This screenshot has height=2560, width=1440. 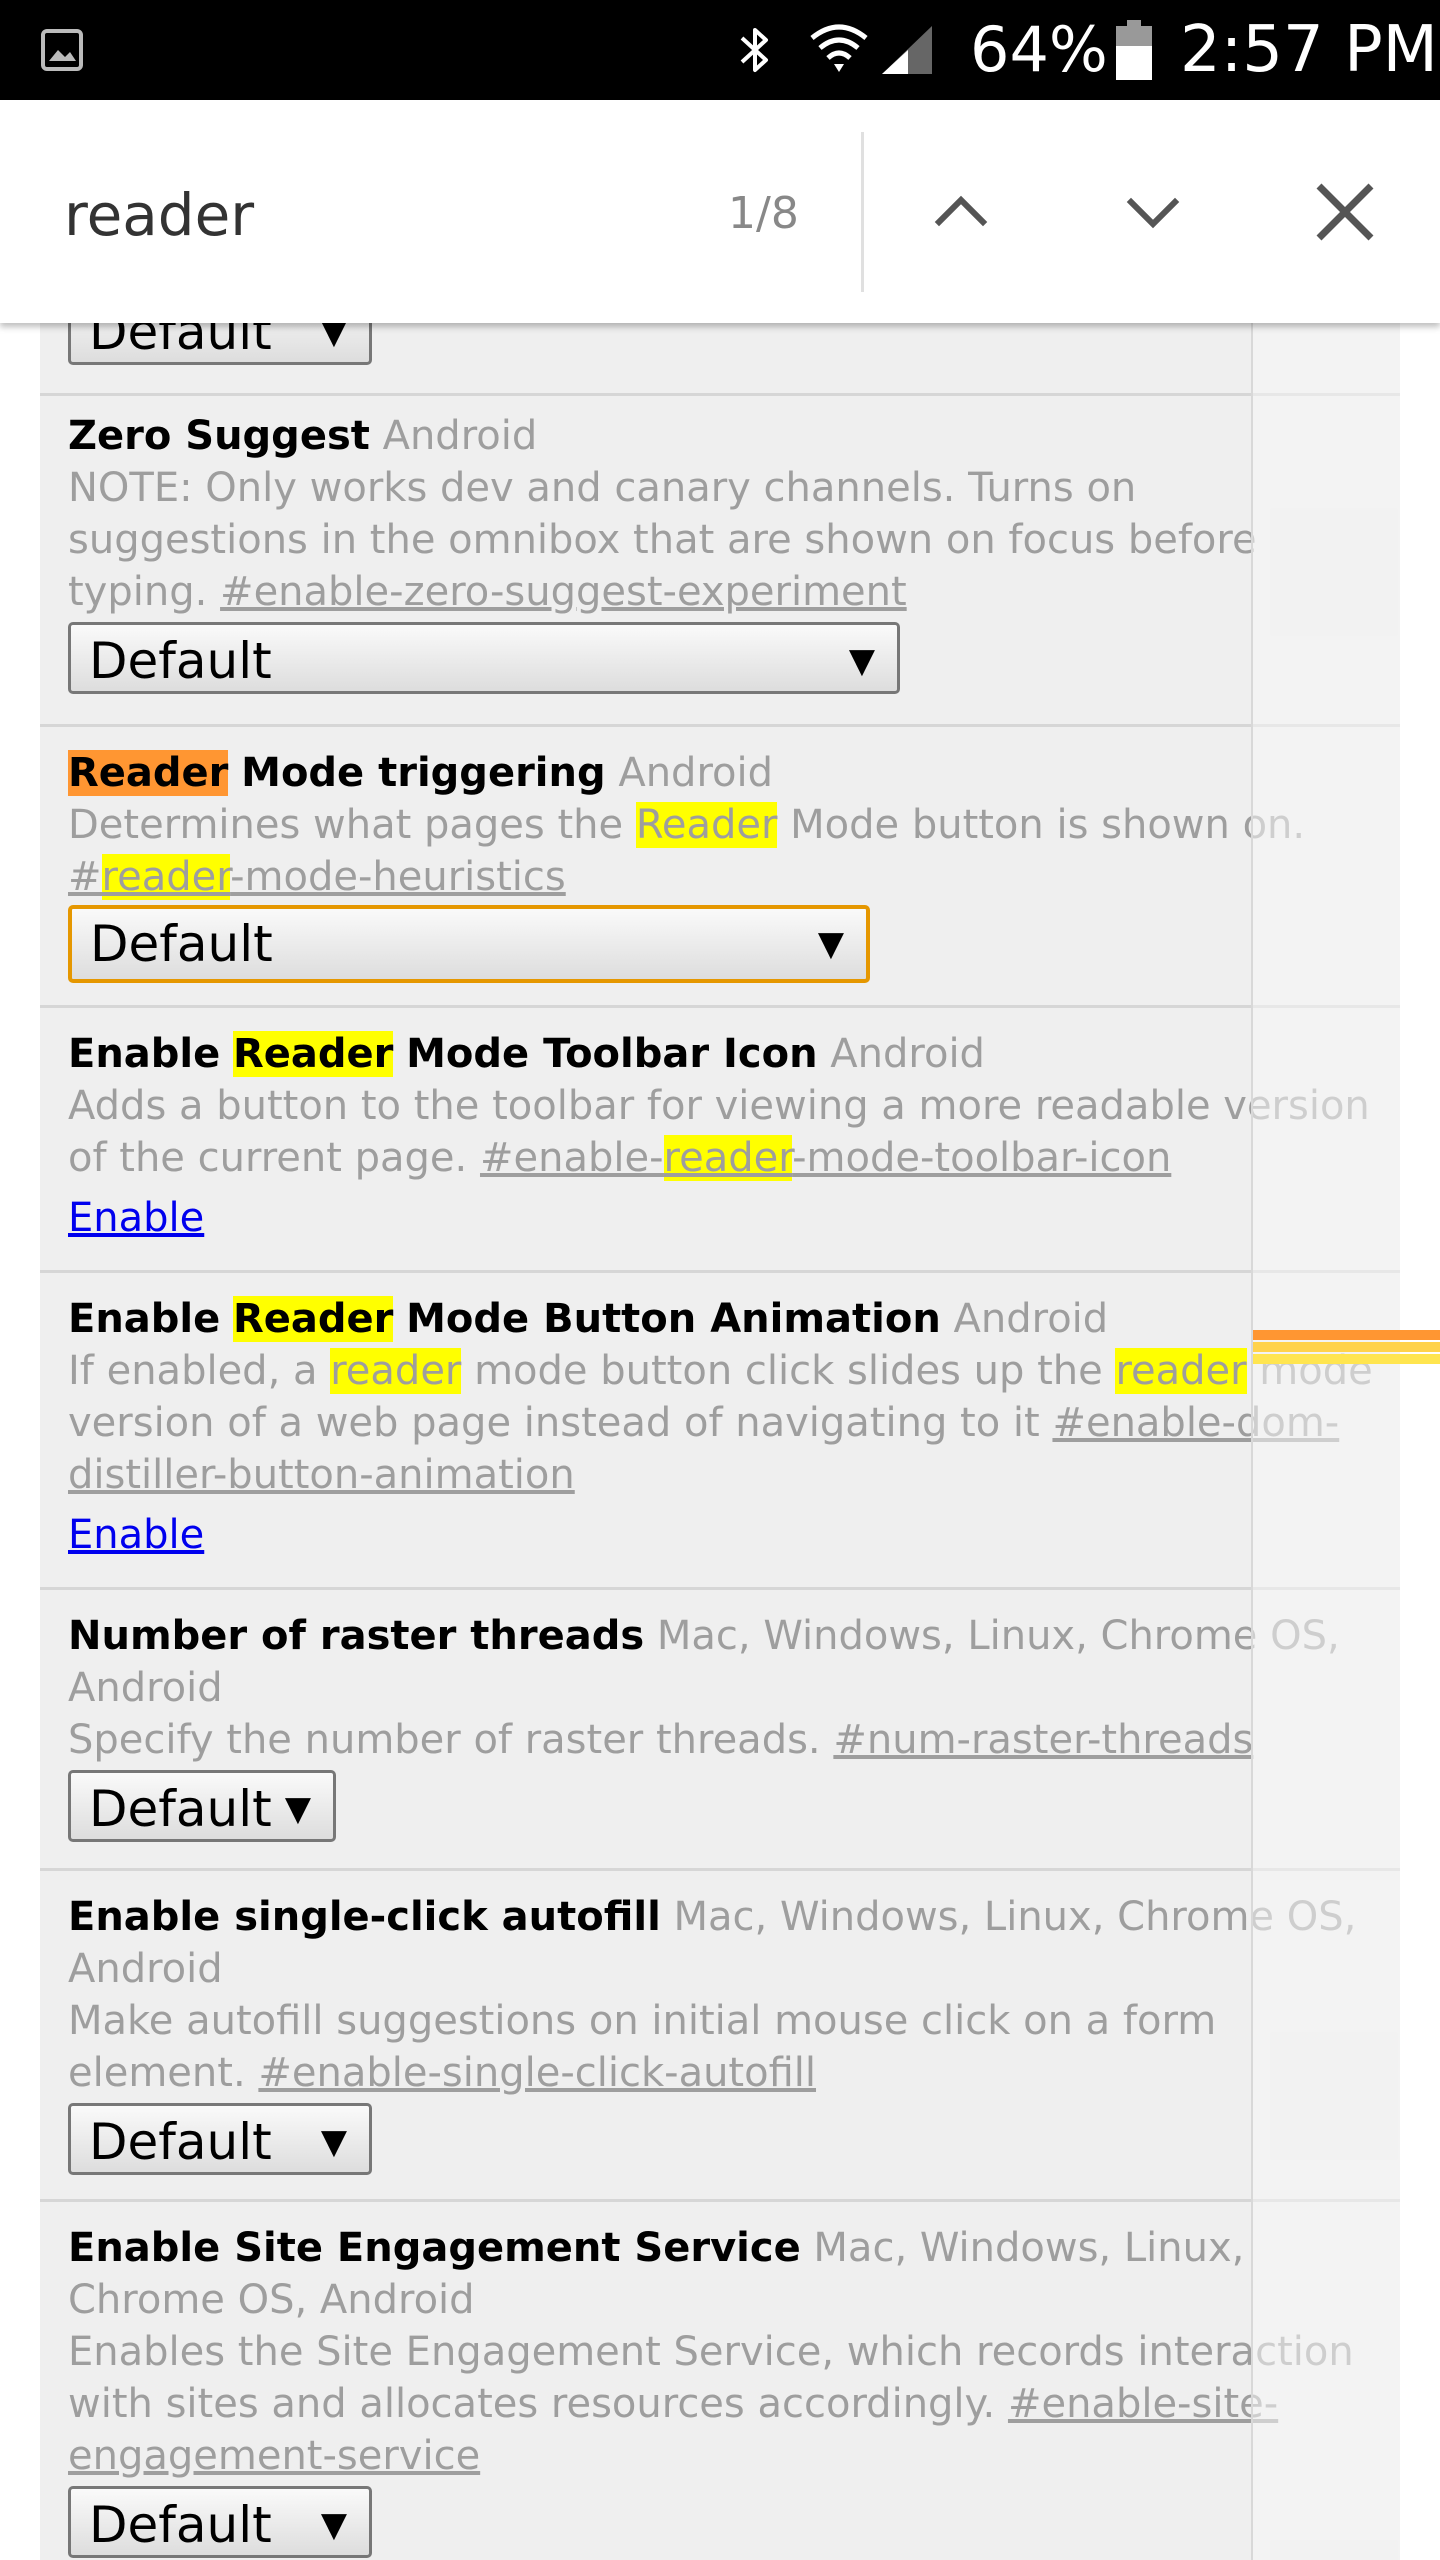 What do you see at coordinates (763, 213) in the screenshot?
I see `match-count: 1/8` at bounding box center [763, 213].